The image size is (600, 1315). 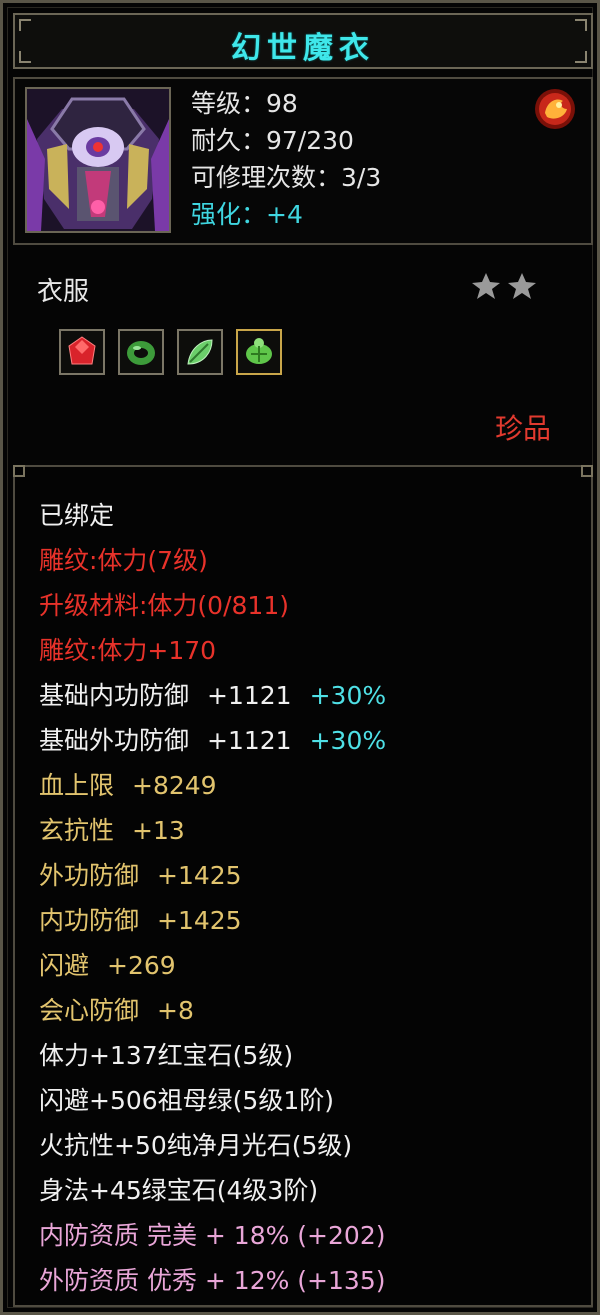 I want to click on outer-defense-line: 外功防御 +1425, so click(x=140, y=875).